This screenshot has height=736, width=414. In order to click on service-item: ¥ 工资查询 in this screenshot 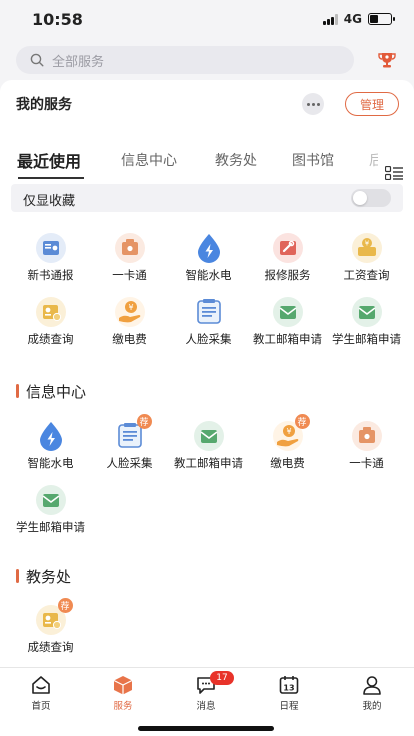, I will do `click(366, 257)`.